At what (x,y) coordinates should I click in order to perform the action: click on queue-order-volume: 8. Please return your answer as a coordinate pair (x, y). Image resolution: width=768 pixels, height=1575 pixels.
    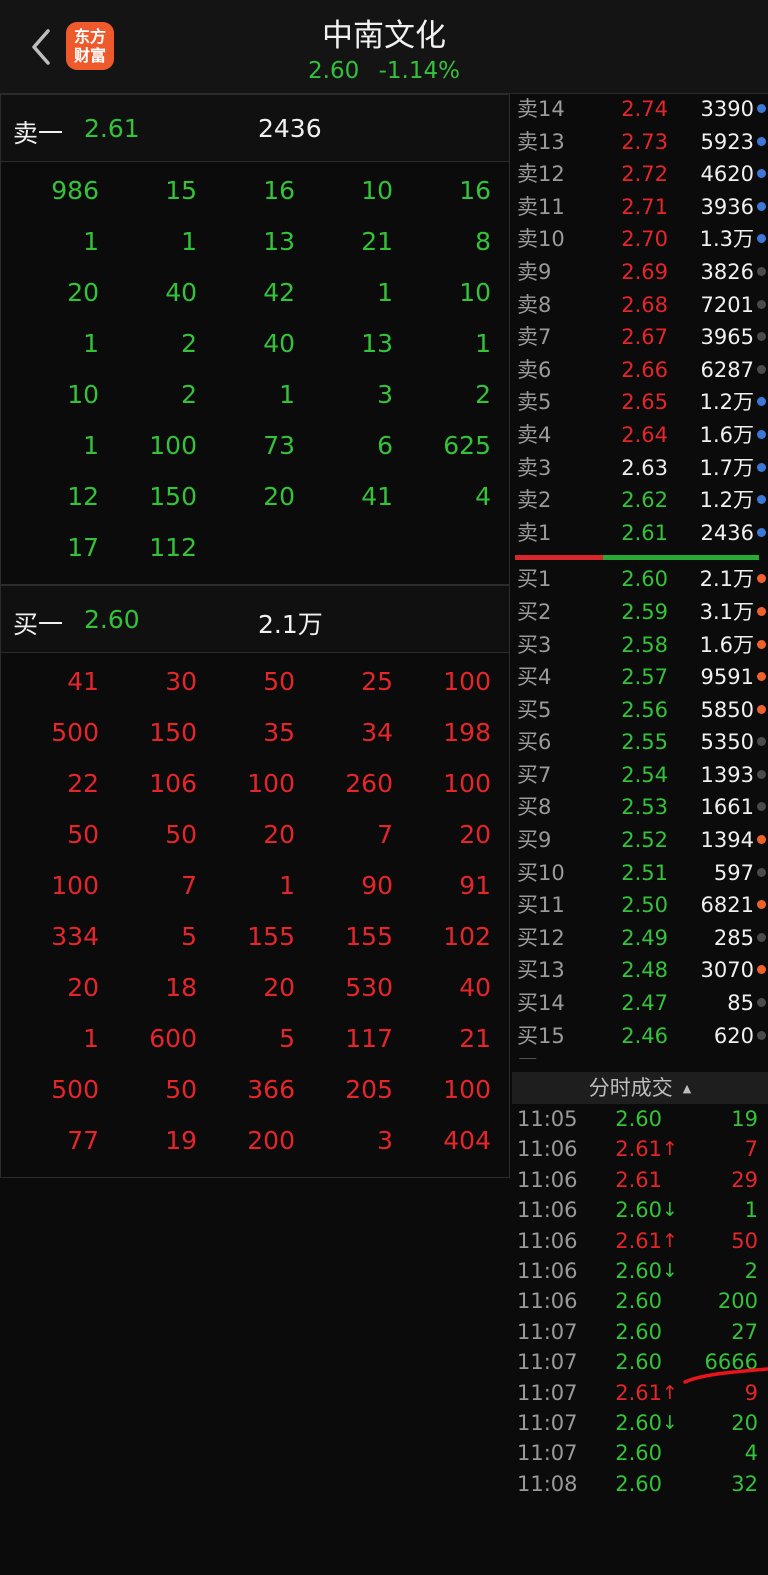
    Looking at the image, I should click on (483, 241).